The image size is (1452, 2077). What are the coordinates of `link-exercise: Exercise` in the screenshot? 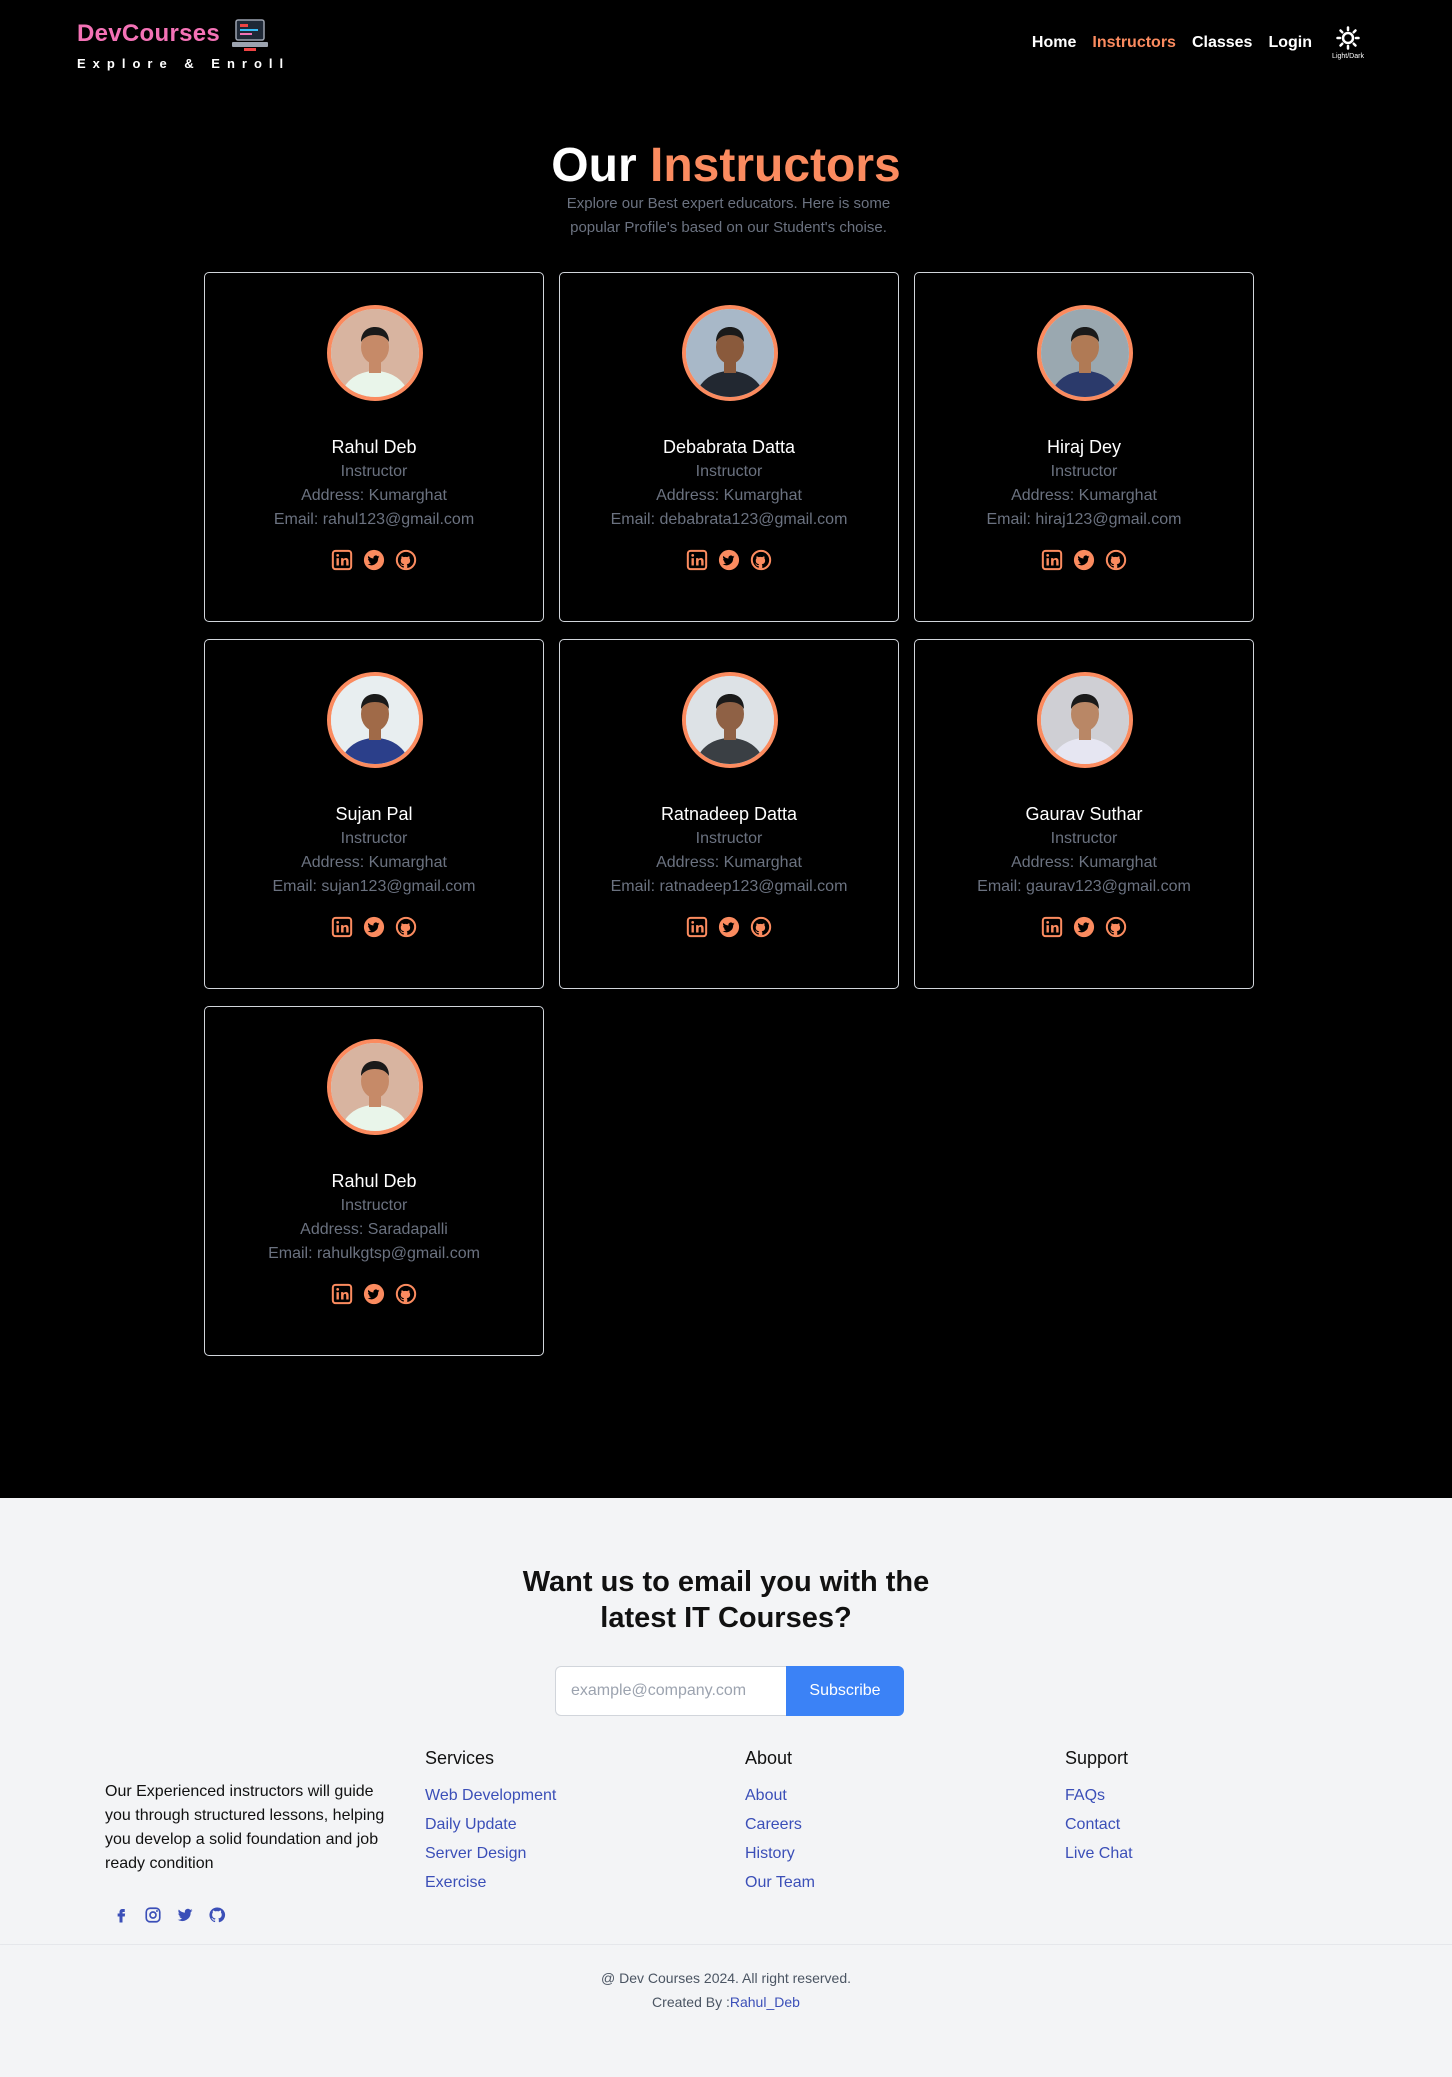 It's located at (490, 1883).